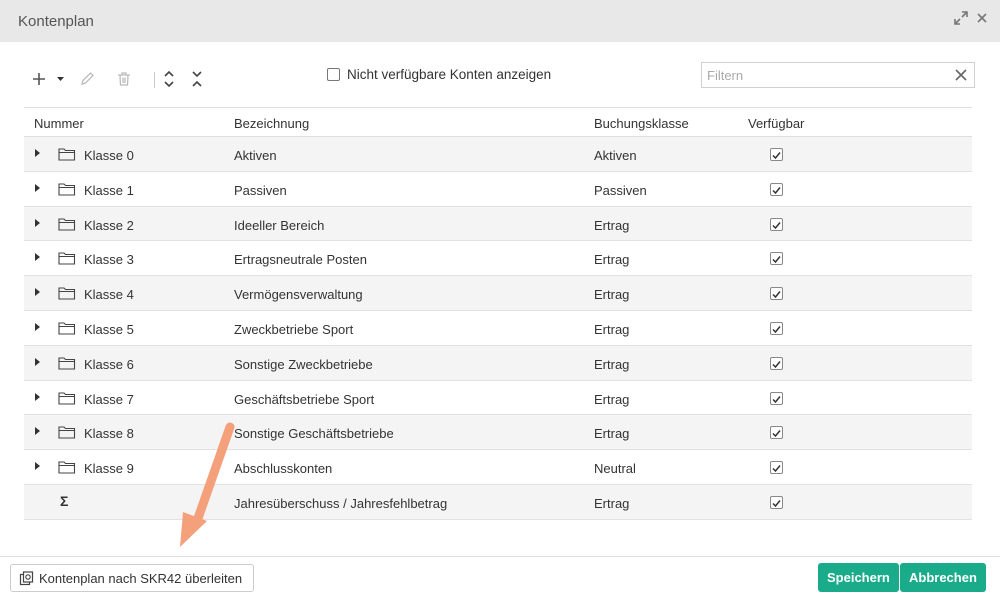 The width and height of the screenshot is (1000, 600). Describe the element at coordinates (498, 189) in the screenshot. I see `table-row: Klasse 1 Passiven Passiven` at that location.